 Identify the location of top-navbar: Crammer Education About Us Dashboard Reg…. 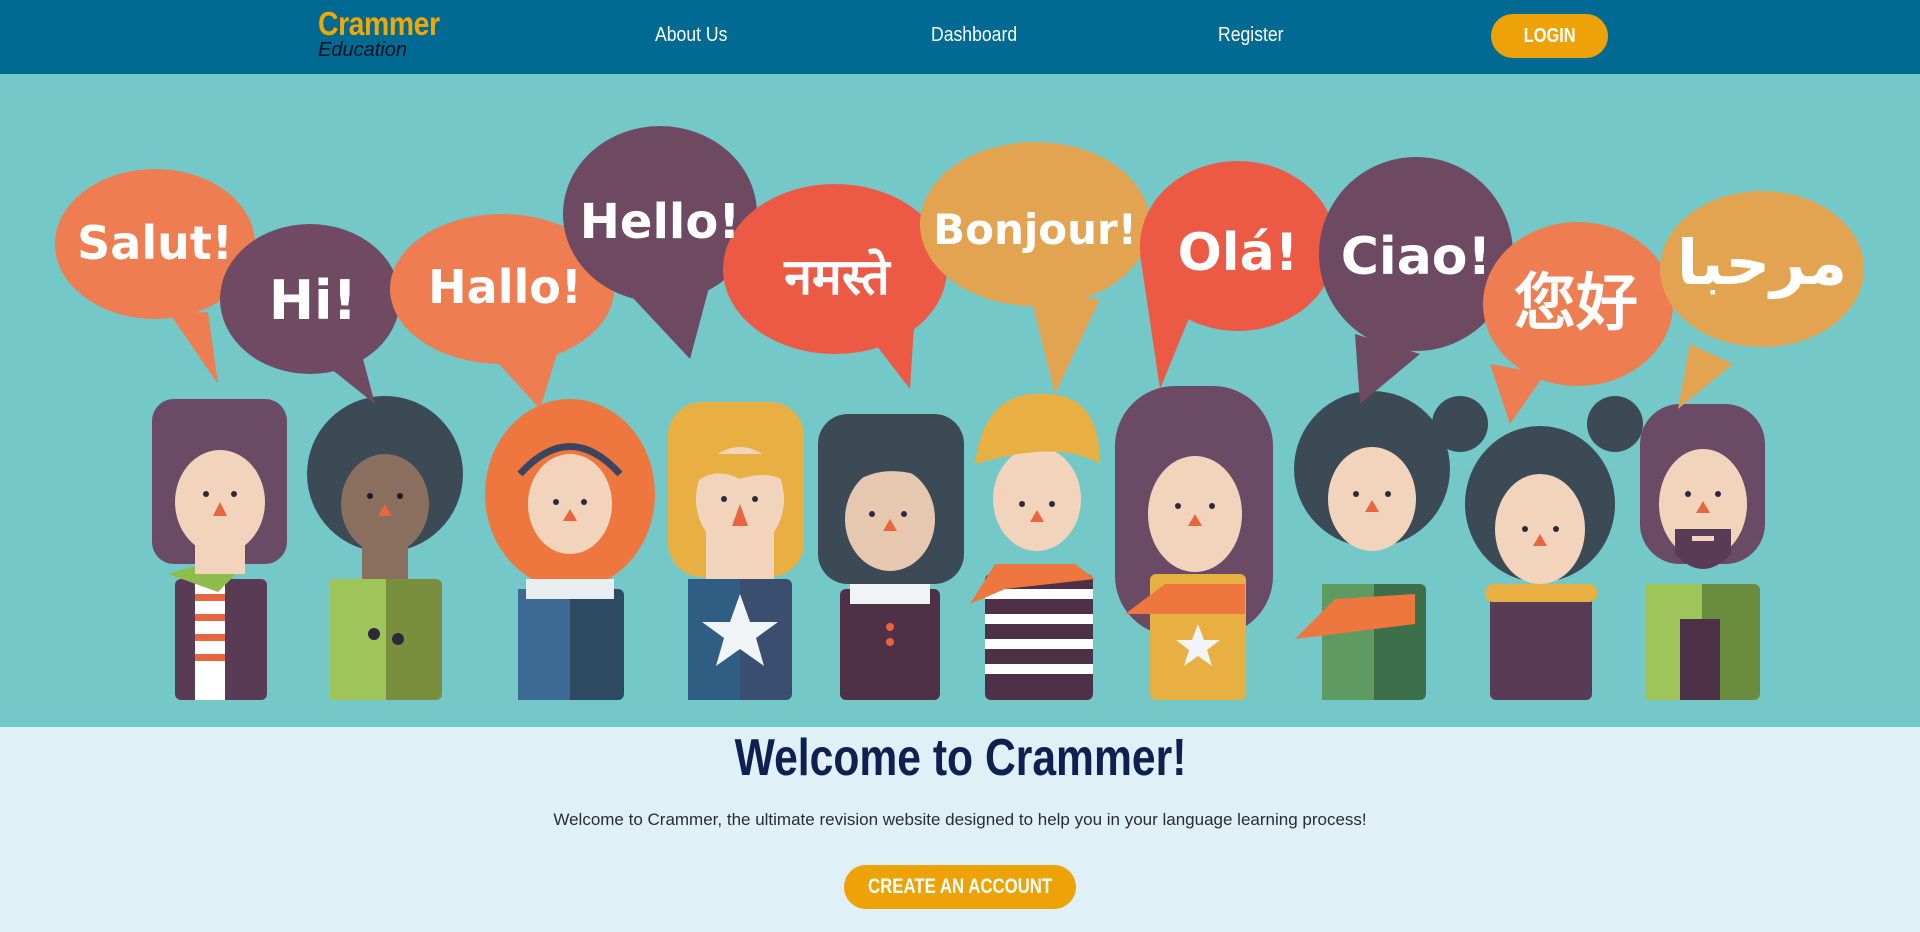
(960, 37).